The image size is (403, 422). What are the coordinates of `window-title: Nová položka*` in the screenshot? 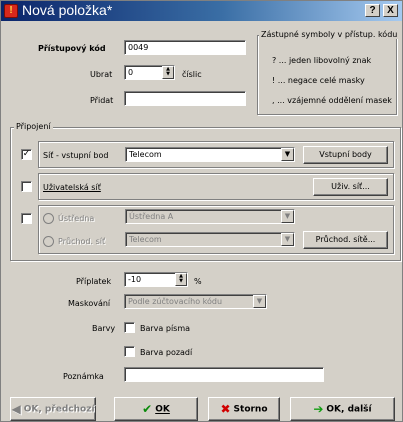 It's located at (67, 10).